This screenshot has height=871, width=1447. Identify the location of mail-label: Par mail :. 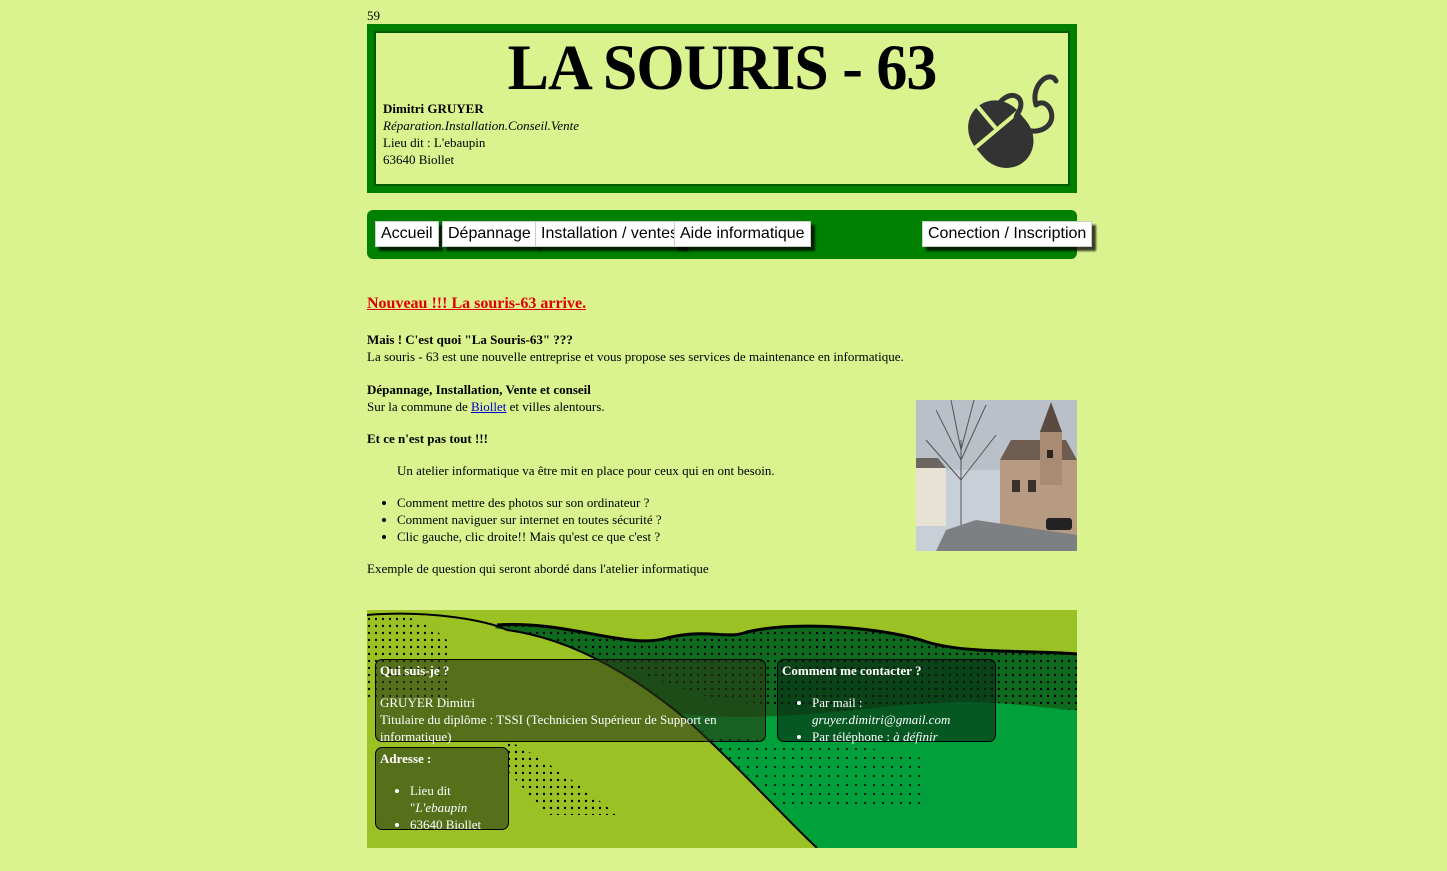
(837, 702).